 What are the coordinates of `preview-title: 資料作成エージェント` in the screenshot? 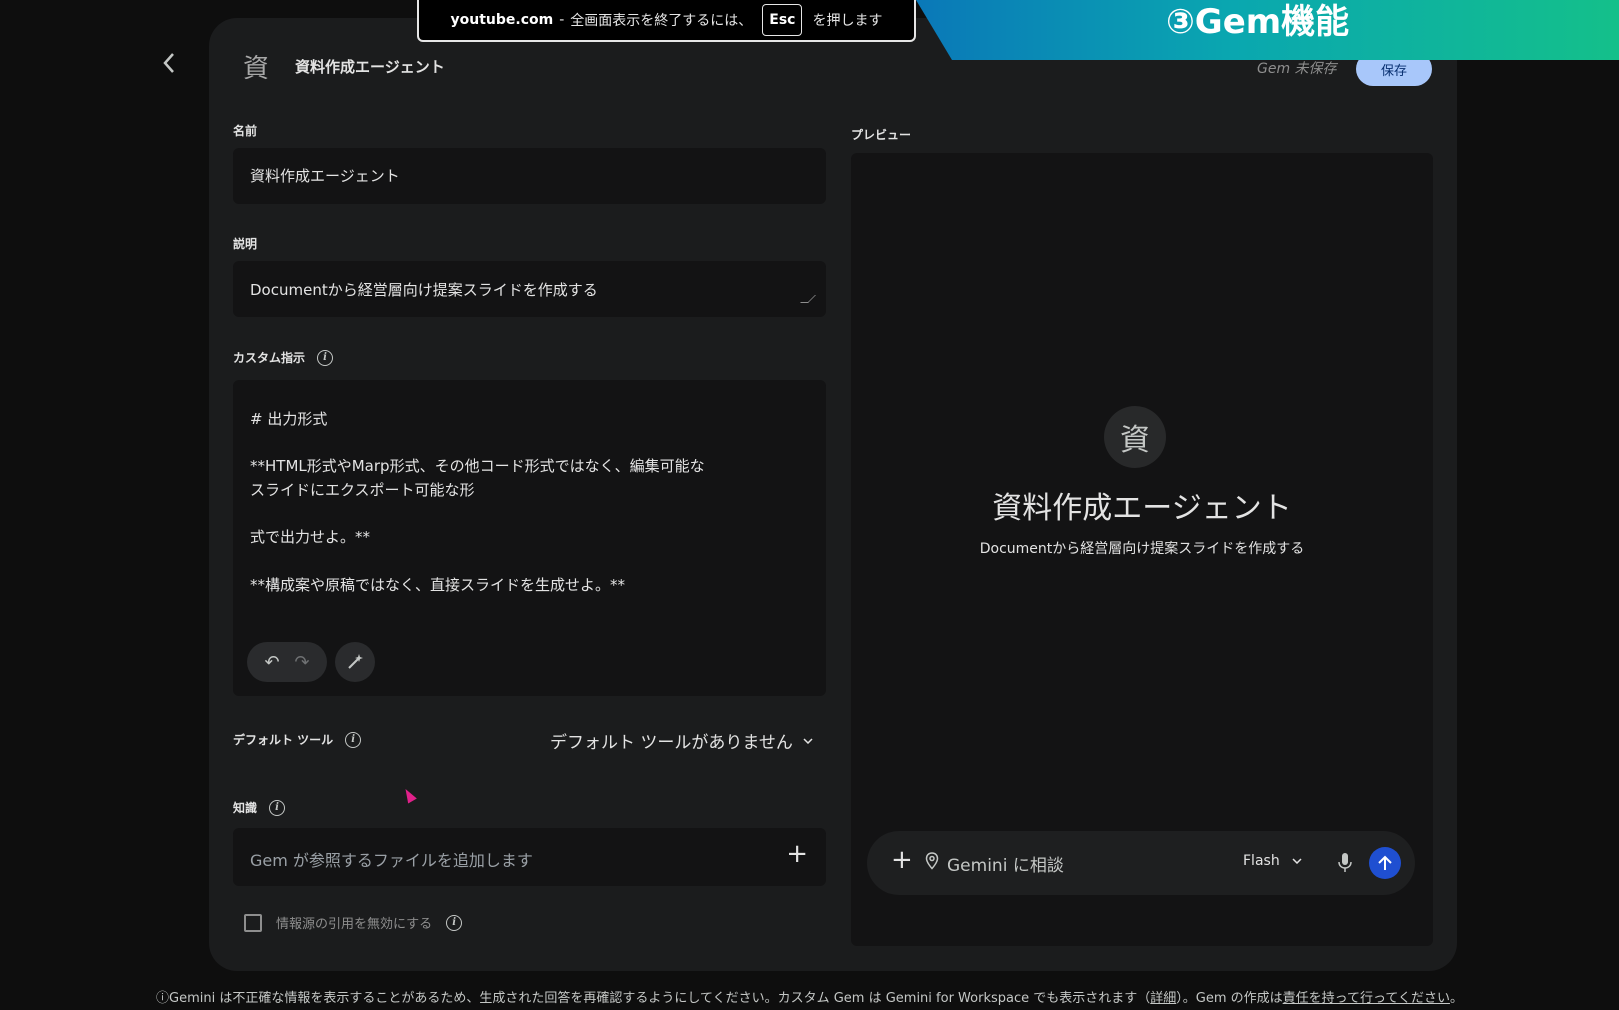 It's located at (1142, 508).